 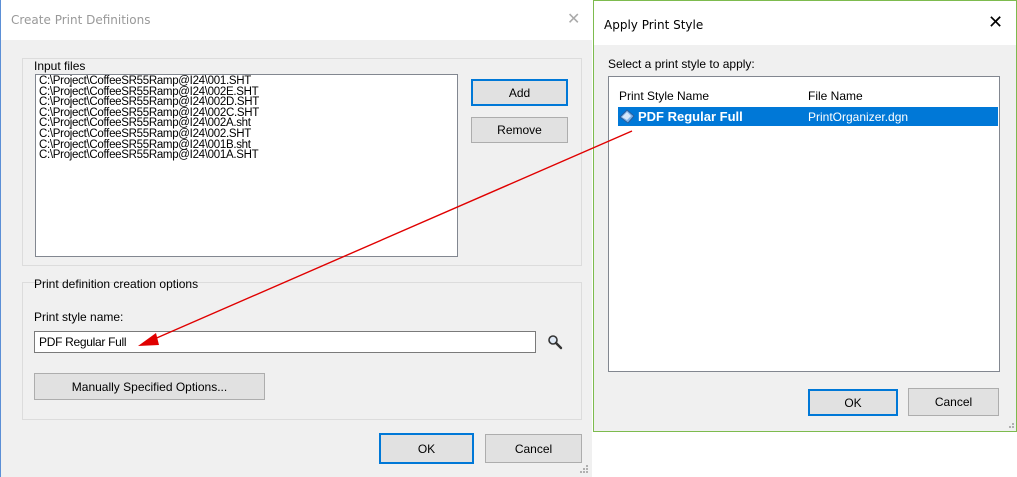 I want to click on file-name-cell: PrintOrganizer.dgn, so click(x=858, y=117).